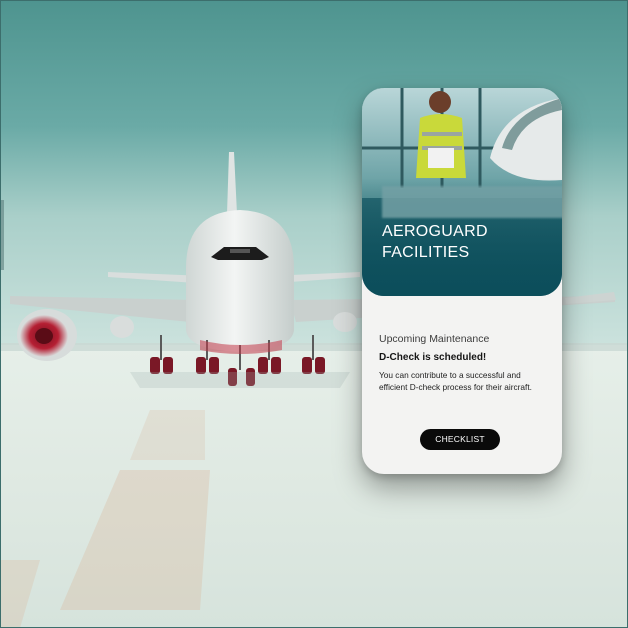  I want to click on maintenance-headline: D-Check is scheduled!, so click(433, 357).